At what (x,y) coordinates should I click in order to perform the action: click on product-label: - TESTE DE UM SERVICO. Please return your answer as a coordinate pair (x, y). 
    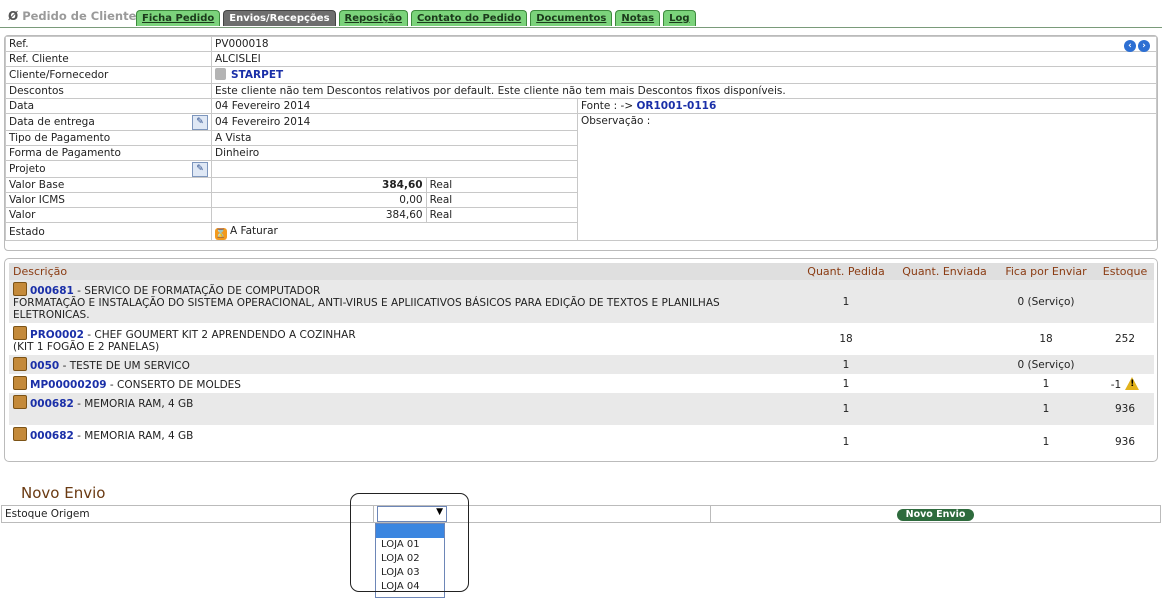
    Looking at the image, I should click on (124, 366).